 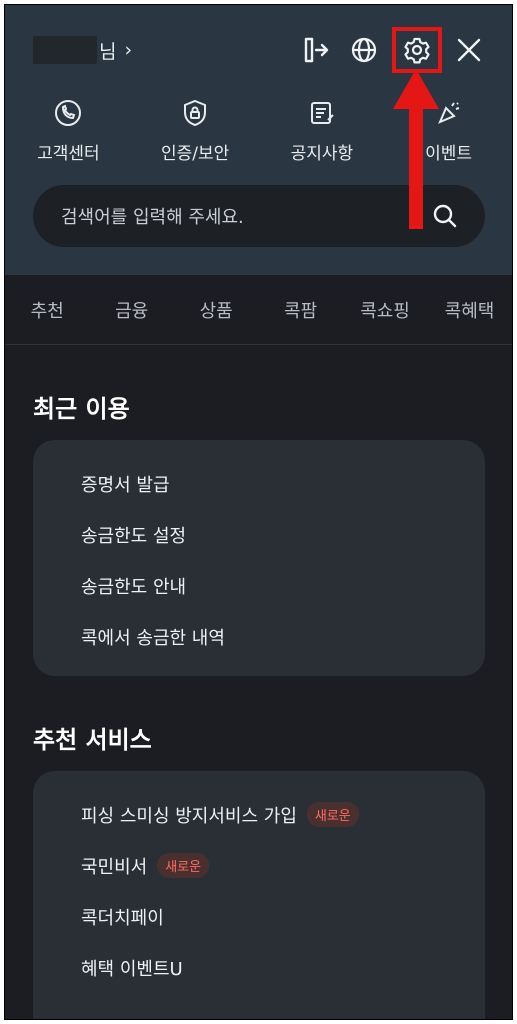 I want to click on notice-icon, so click(x=322, y=113).